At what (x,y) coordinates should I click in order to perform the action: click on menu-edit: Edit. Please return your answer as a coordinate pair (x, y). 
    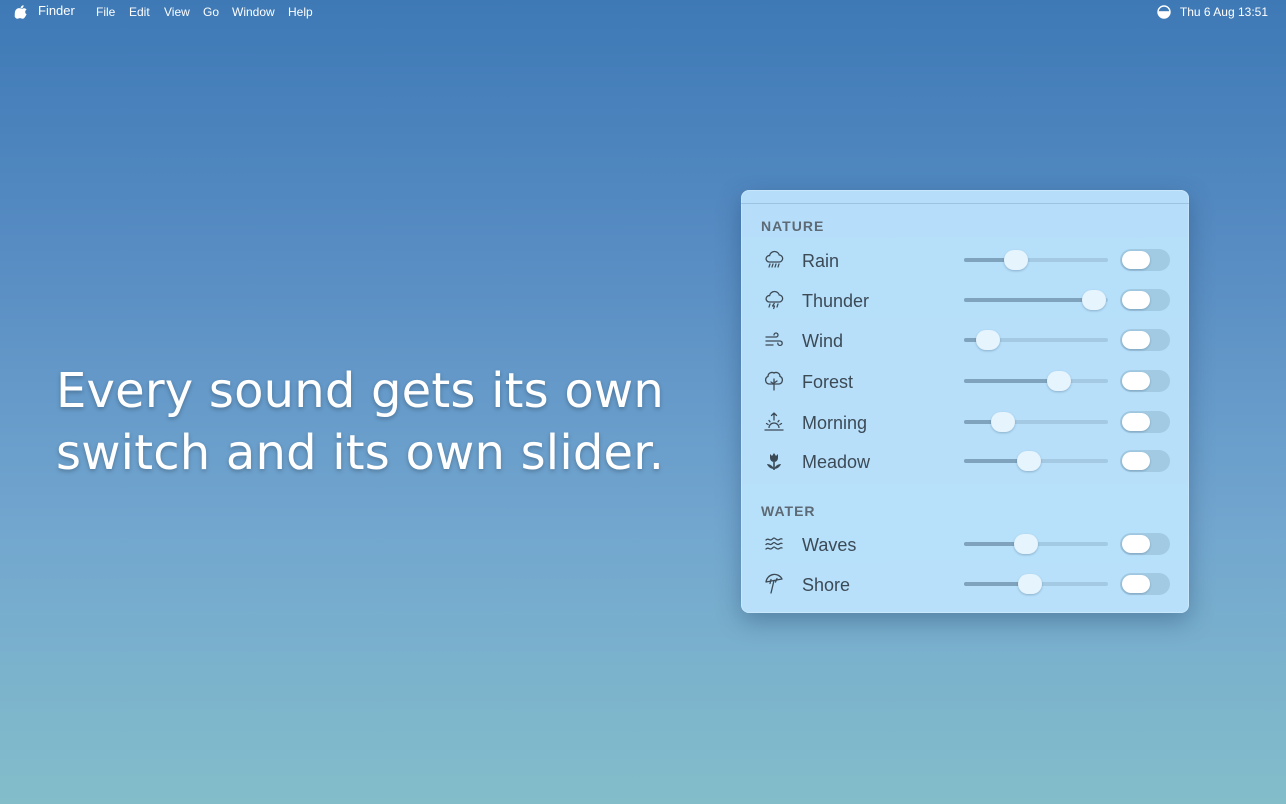
    Looking at the image, I should click on (139, 12).